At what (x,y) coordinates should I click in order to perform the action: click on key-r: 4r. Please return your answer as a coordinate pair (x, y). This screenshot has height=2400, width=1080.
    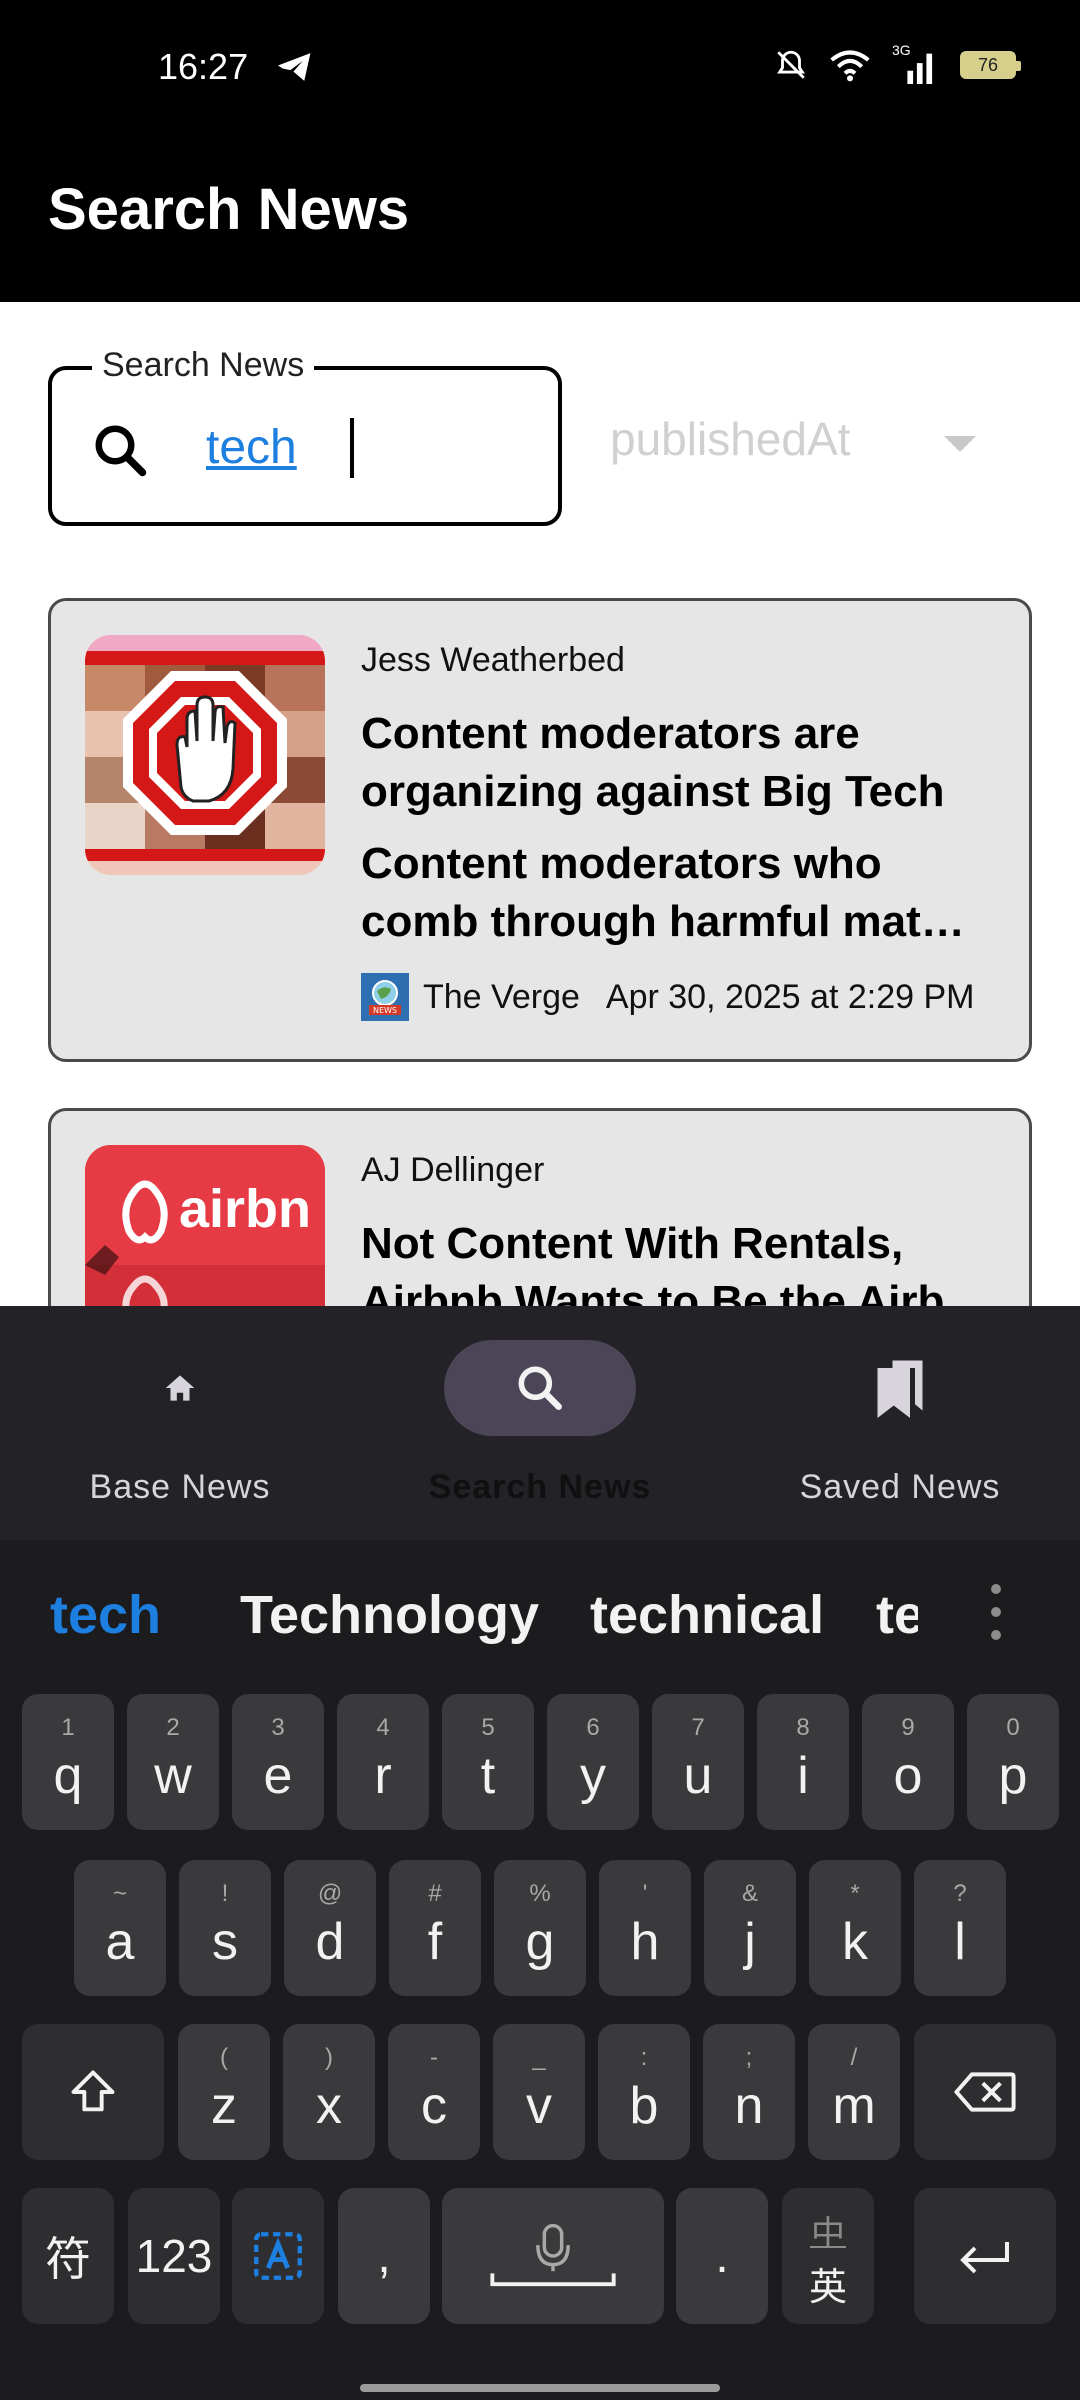
    Looking at the image, I should click on (383, 1762).